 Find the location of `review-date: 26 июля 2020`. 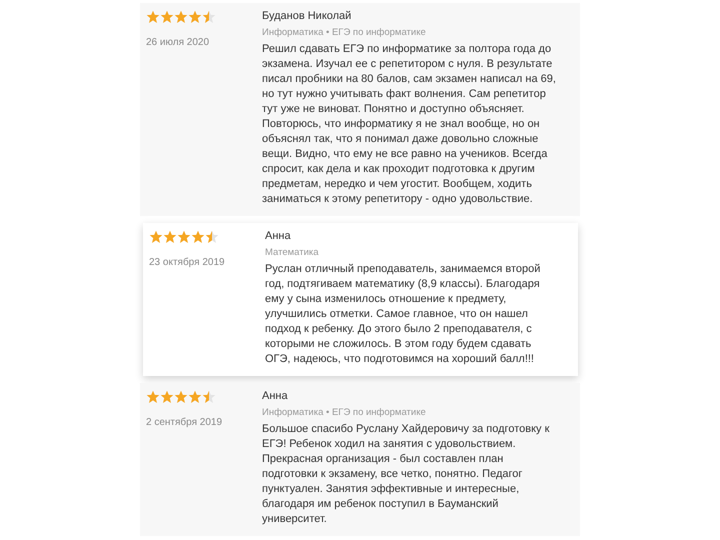

review-date: 26 июля 2020 is located at coordinates (178, 42).